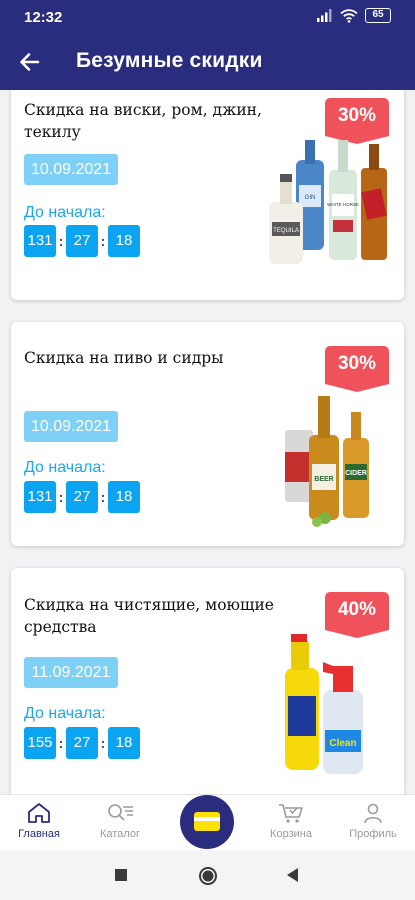  What do you see at coordinates (120, 834) in the screenshot?
I see `nav-catalog-label: Каталог` at bounding box center [120, 834].